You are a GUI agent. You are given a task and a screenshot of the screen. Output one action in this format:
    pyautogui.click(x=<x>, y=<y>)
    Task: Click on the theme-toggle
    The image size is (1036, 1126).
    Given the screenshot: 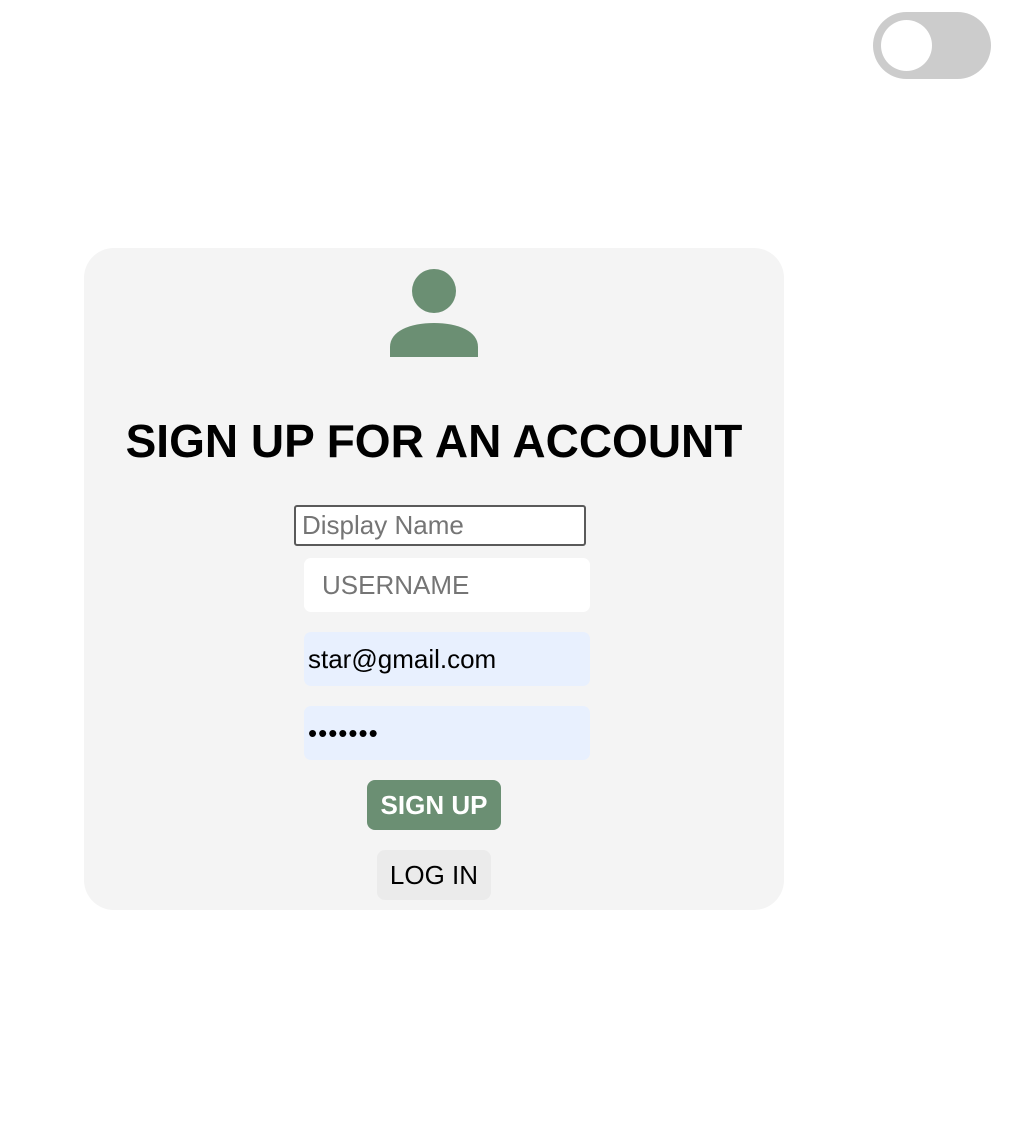 What is the action you would take?
    pyautogui.click(x=932, y=45)
    